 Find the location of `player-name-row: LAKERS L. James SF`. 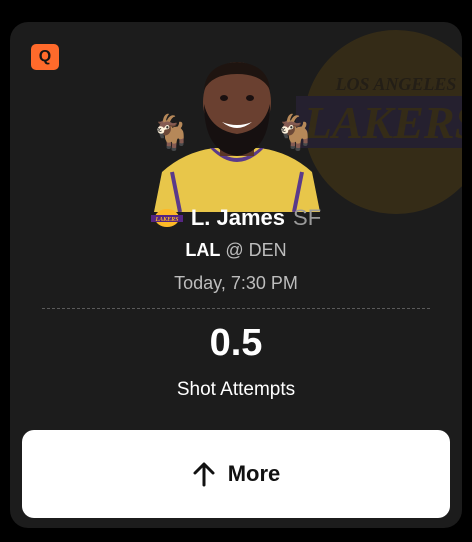

player-name-row: LAKERS L. James SF is located at coordinates (236, 218).